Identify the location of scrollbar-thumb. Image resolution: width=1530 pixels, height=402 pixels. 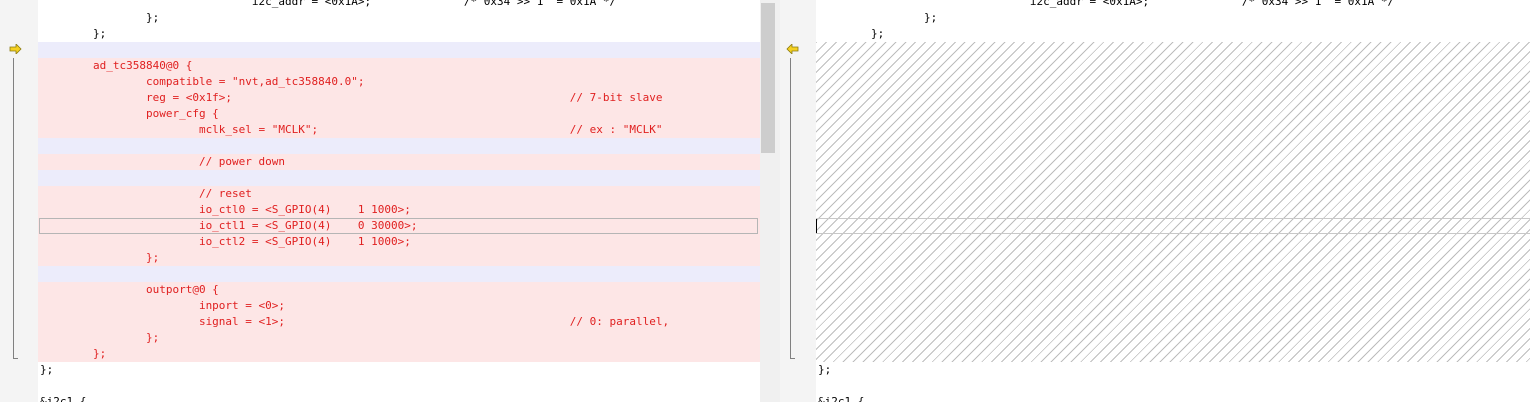
(768, 78).